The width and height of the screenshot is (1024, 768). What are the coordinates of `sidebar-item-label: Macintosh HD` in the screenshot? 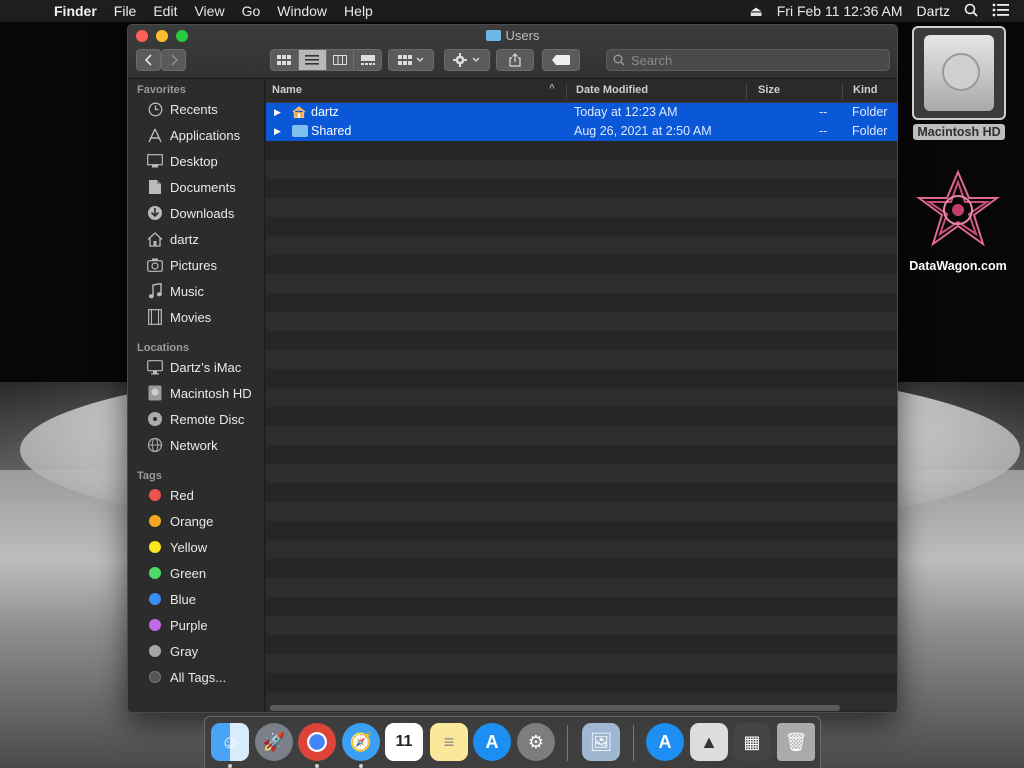 It's located at (211, 393).